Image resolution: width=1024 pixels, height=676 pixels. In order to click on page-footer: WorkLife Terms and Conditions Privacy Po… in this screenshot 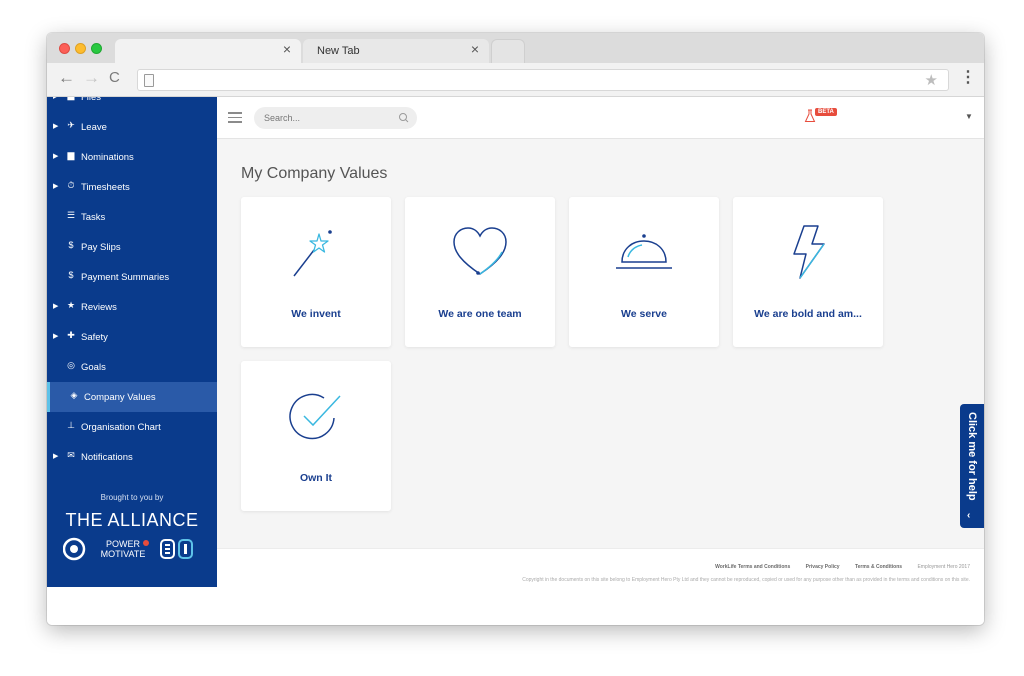, I will do `click(600, 568)`.